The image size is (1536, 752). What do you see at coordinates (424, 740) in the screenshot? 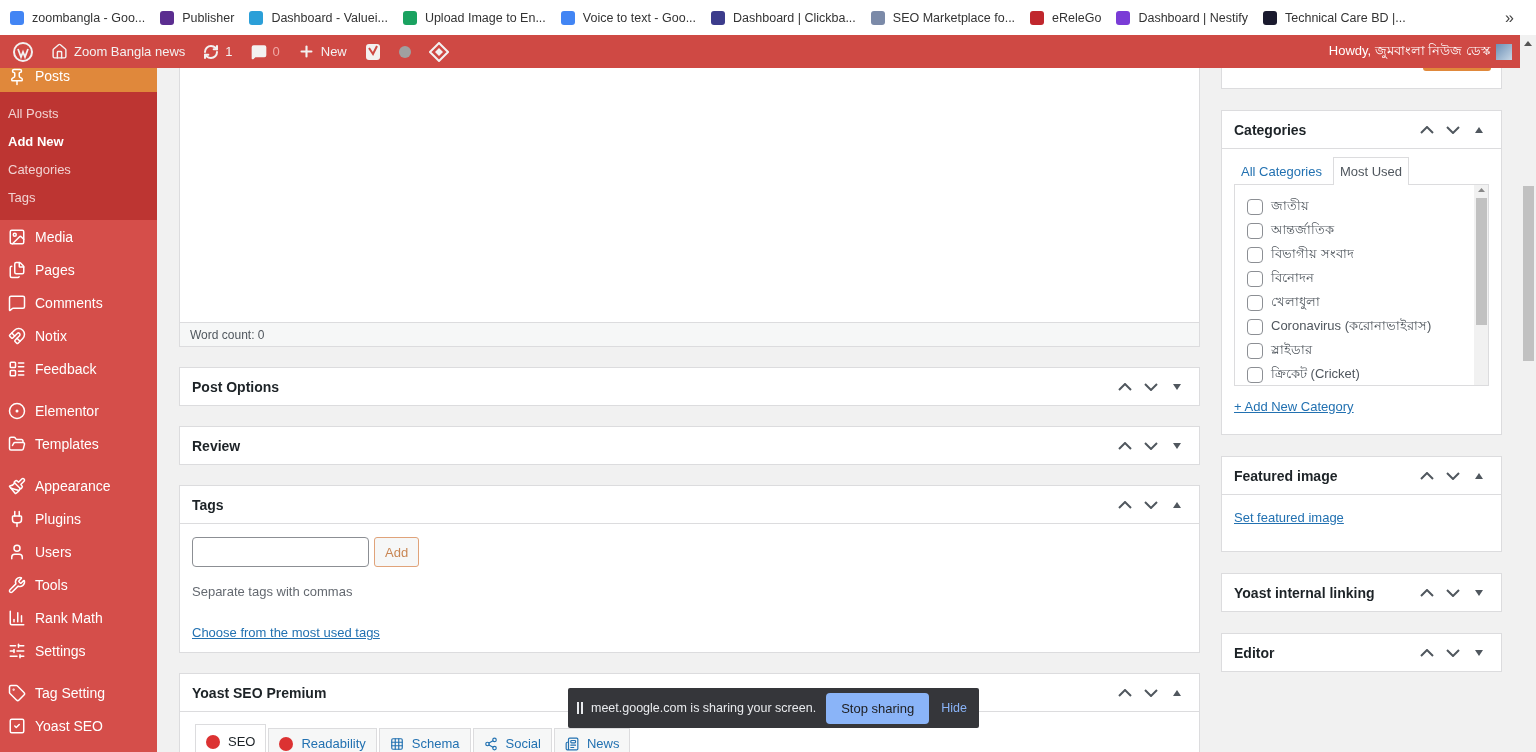
I see `seo-tab: Schema` at bounding box center [424, 740].